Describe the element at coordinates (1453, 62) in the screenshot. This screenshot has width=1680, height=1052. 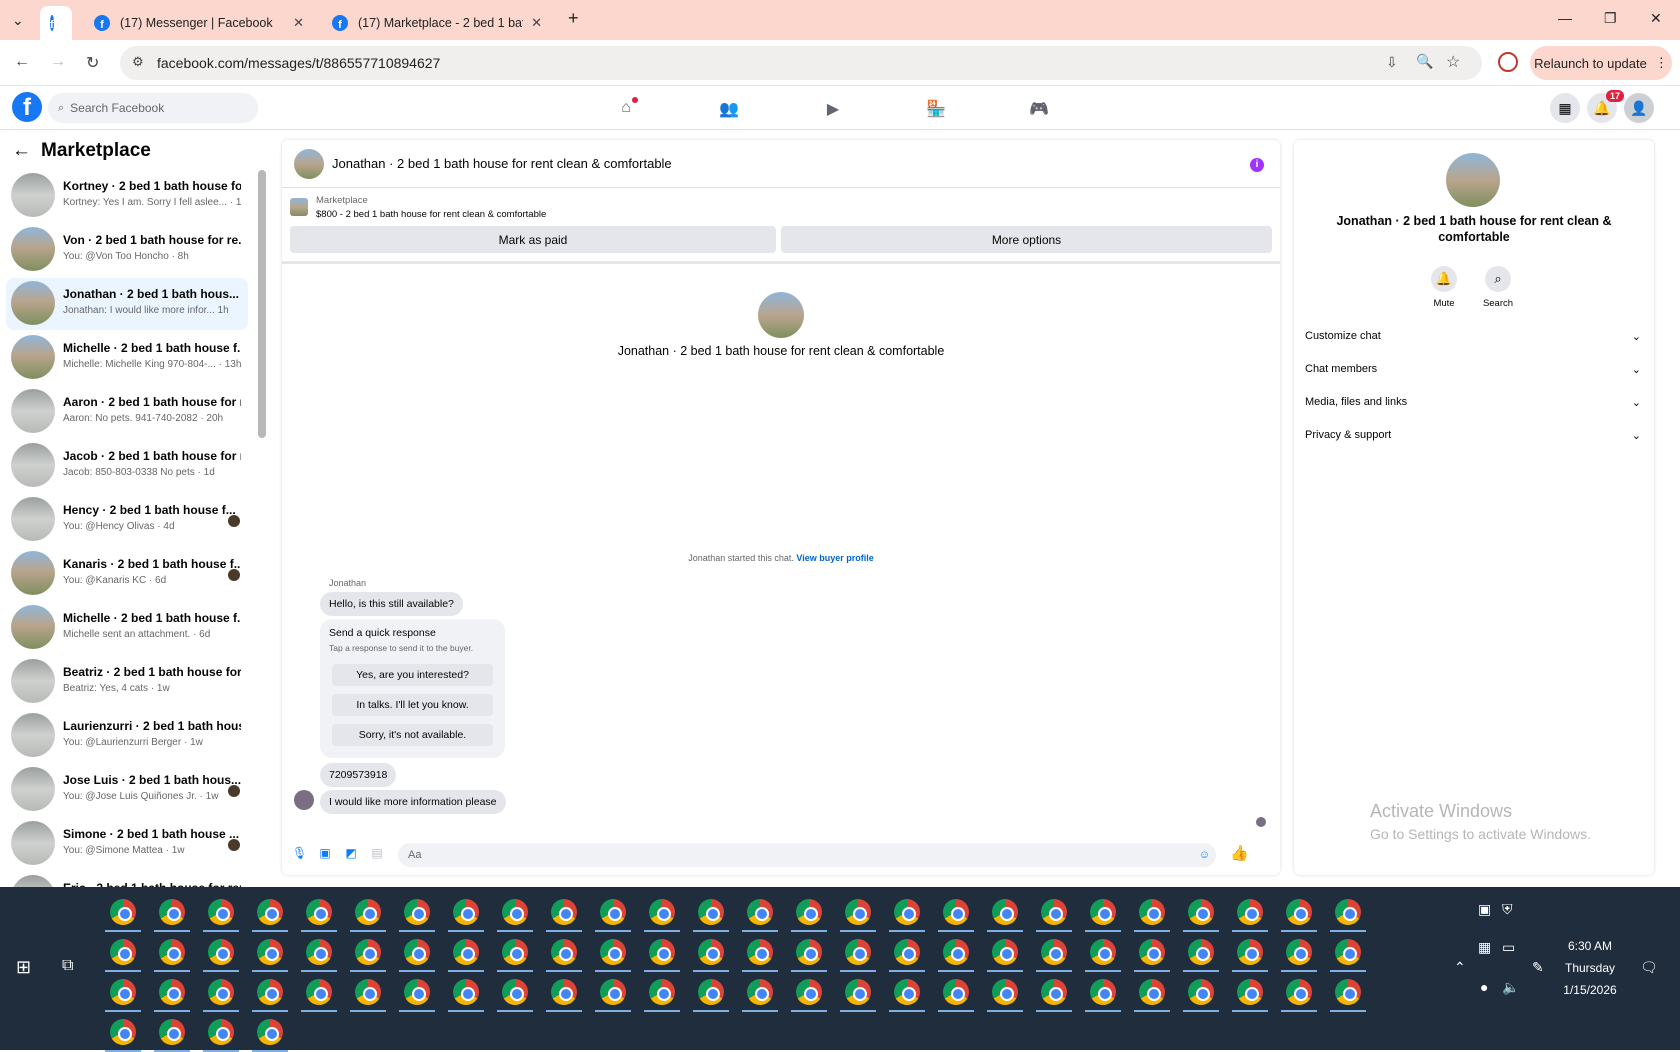
I see `bookmark-star-icon: ☆` at that location.